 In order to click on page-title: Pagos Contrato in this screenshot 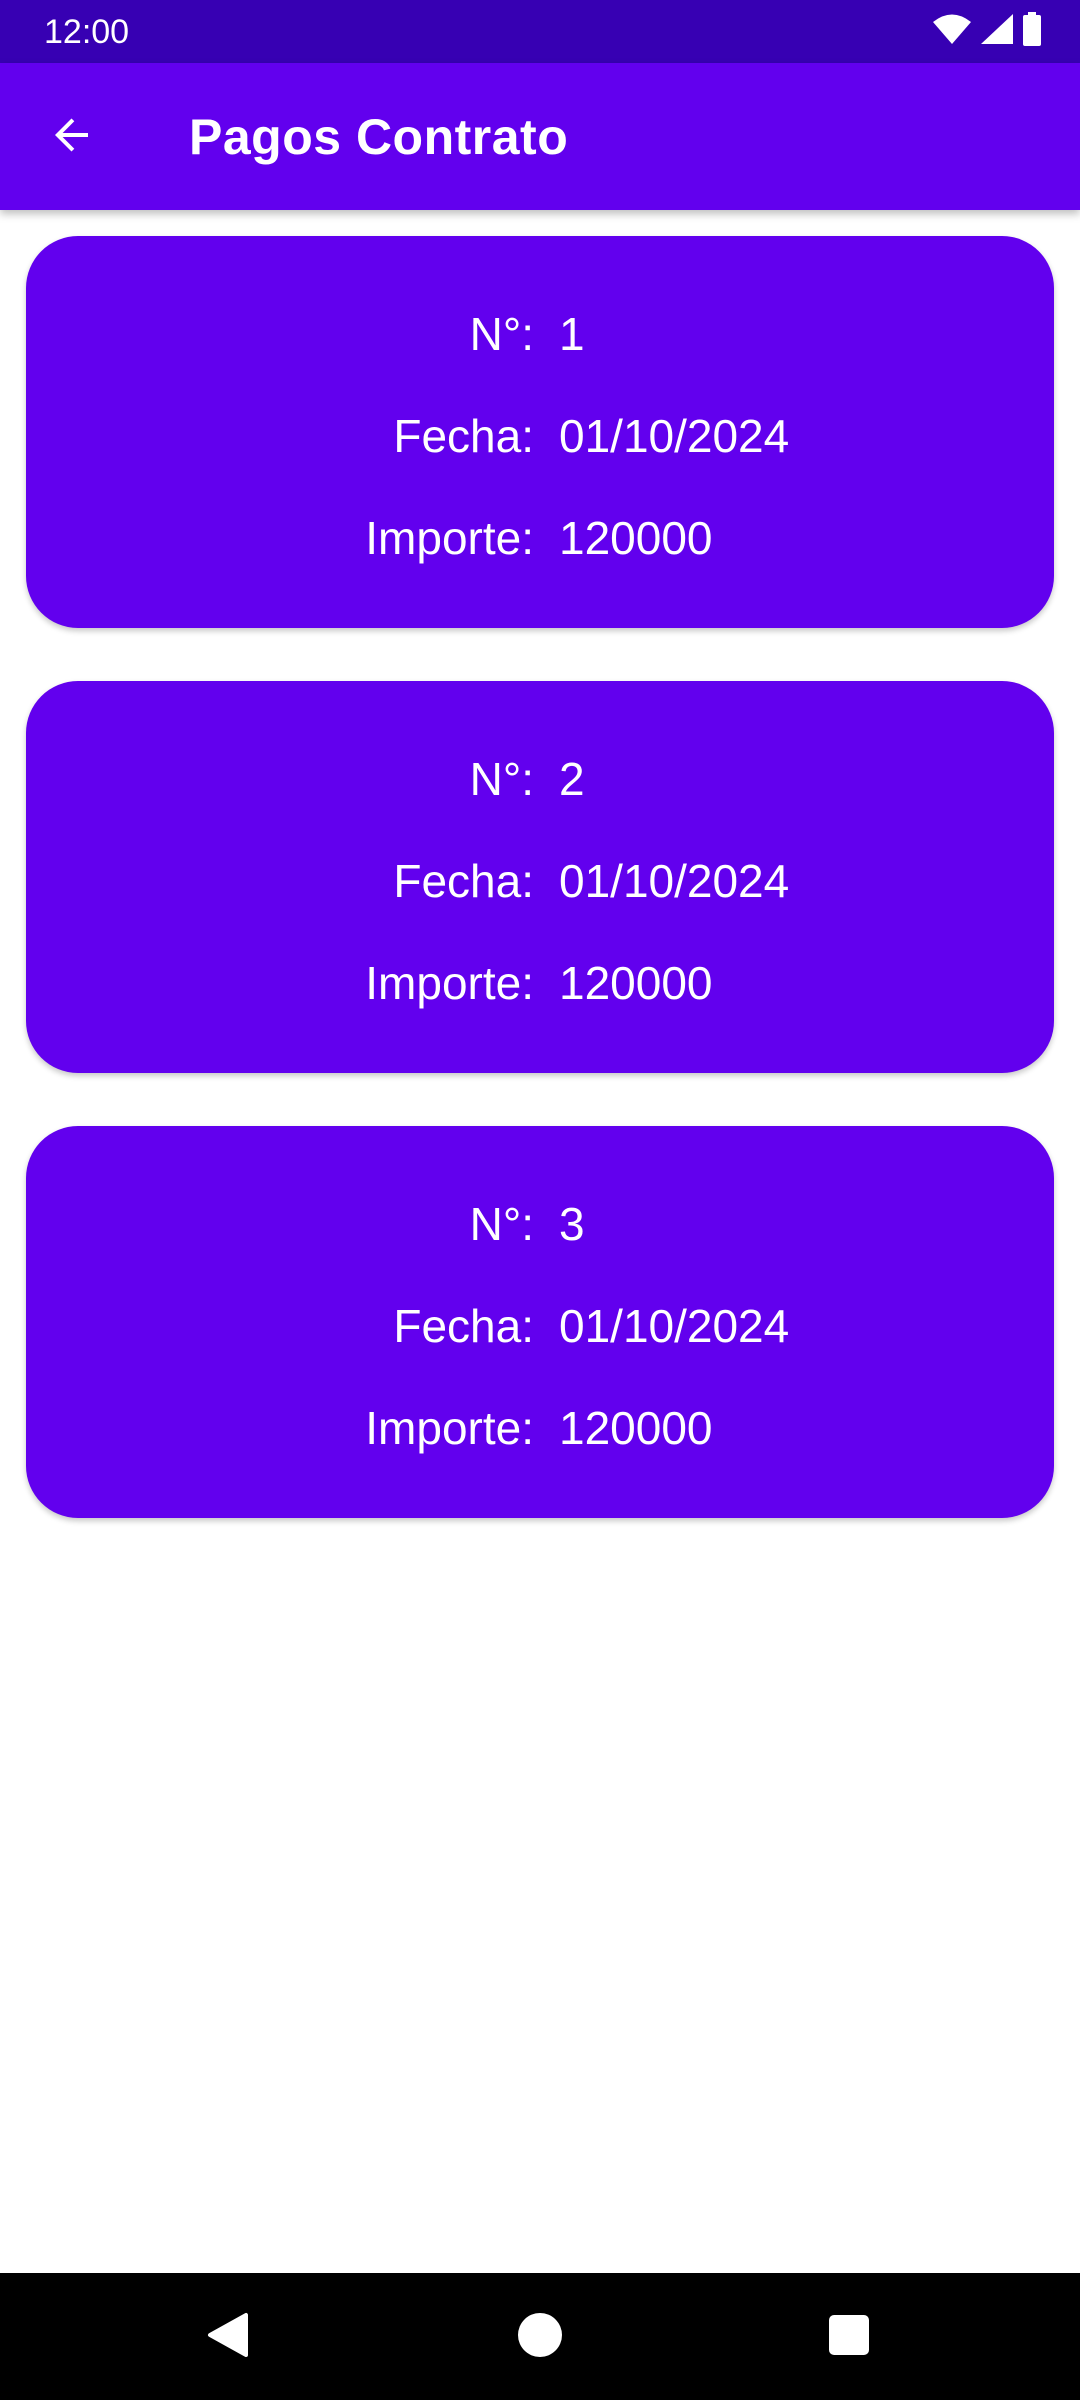, I will do `click(379, 137)`.